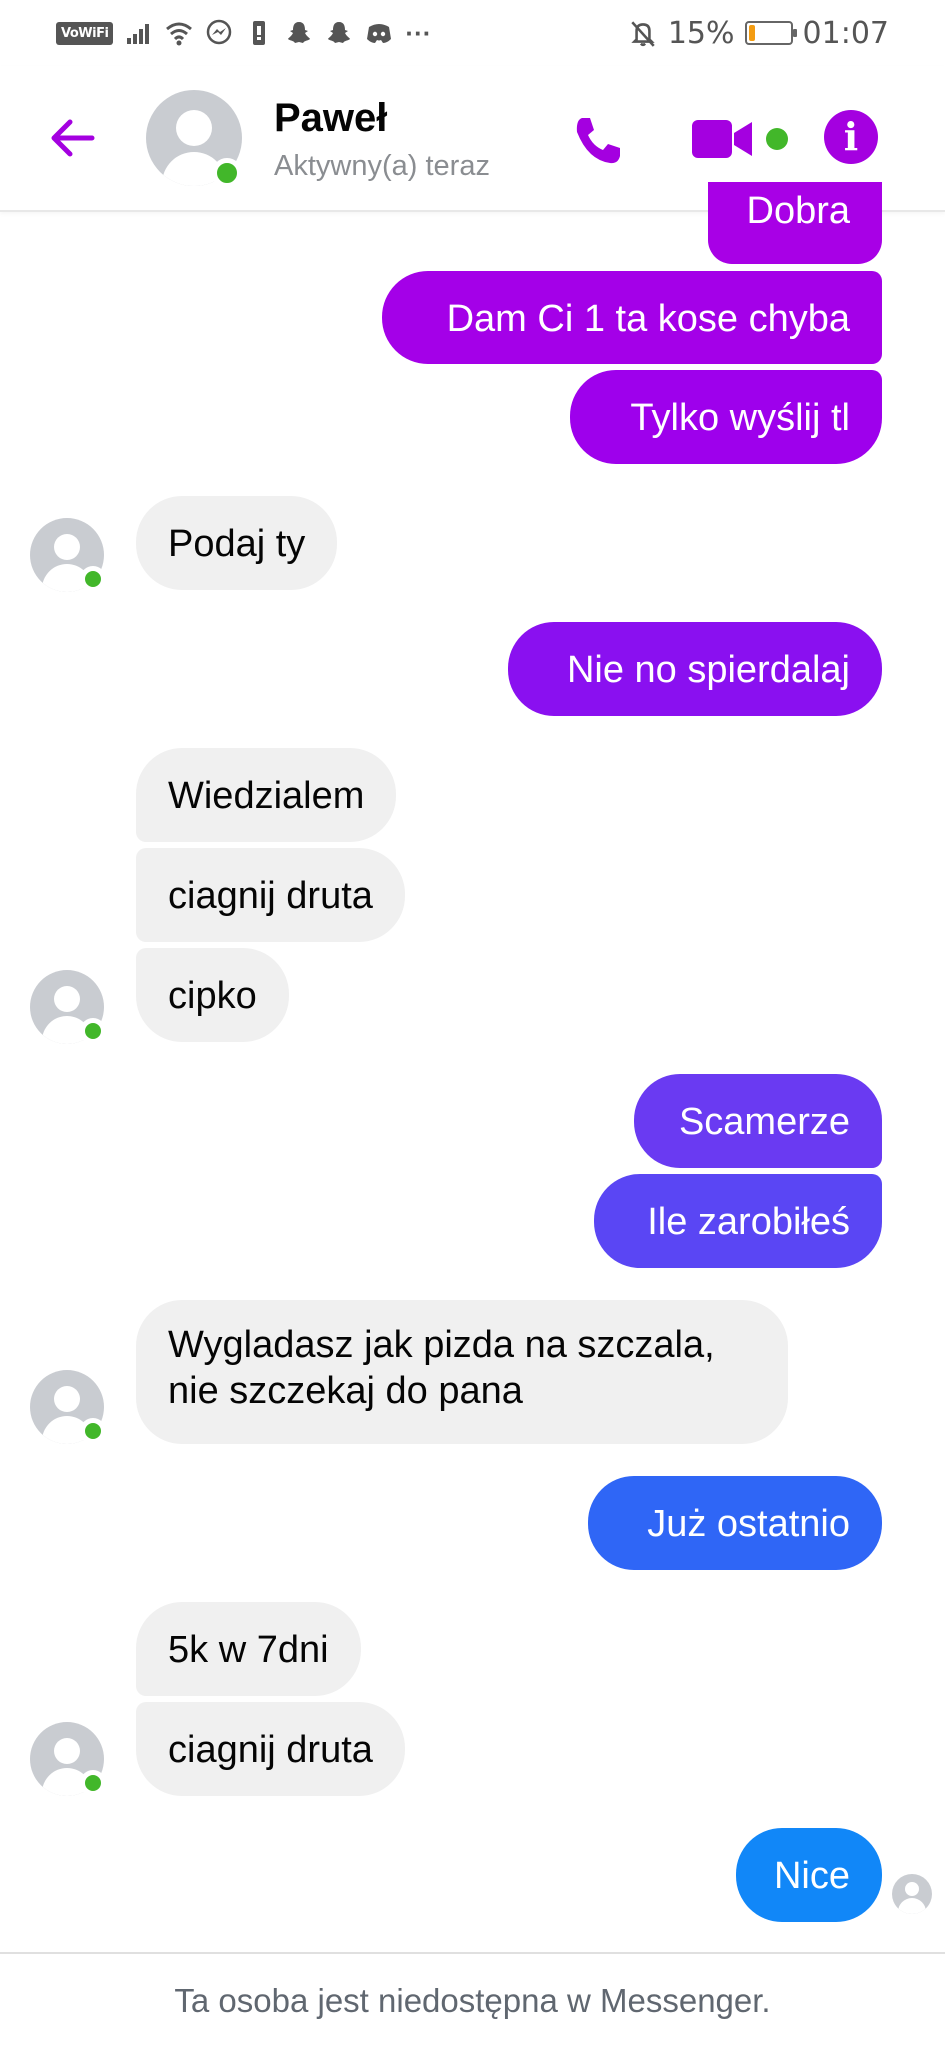  Describe the element at coordinates (777, 139) in the screenshot. I see `video-active-dot` at that location.